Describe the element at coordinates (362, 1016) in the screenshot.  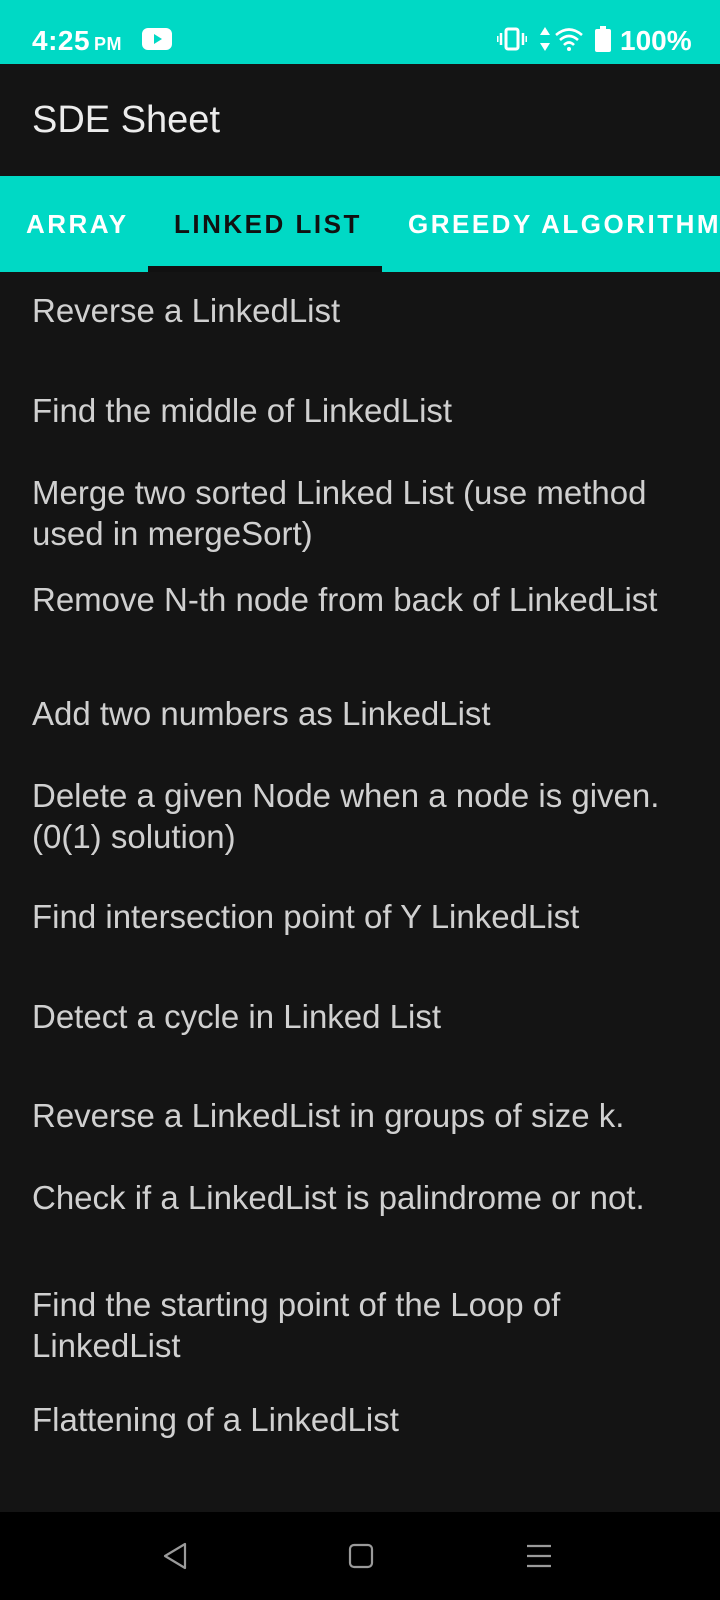
I see `list-item: Detect a cycle in Linked List` at that location.